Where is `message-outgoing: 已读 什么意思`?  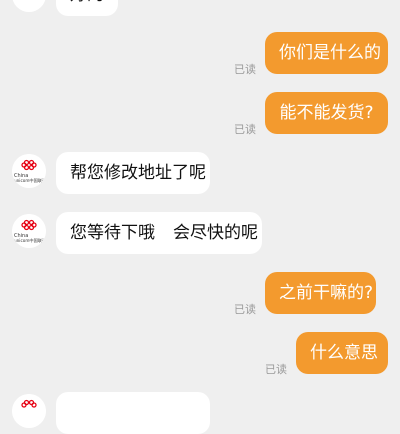 message-outgoing: 已读 什么意思 is located at coordinates (200, 354).